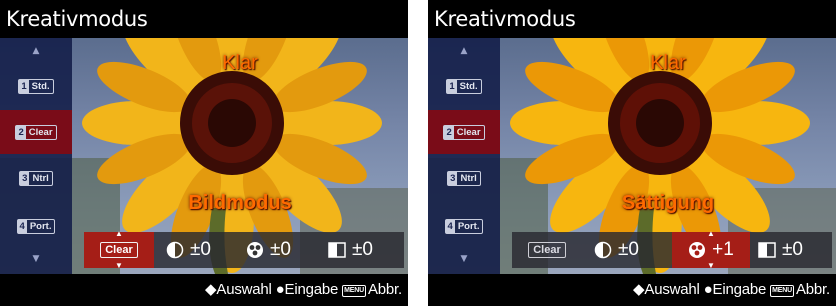 The width and height of the screenshot is (836, 306). I want to click on param-style-cell: Clear, so click(547, 250).